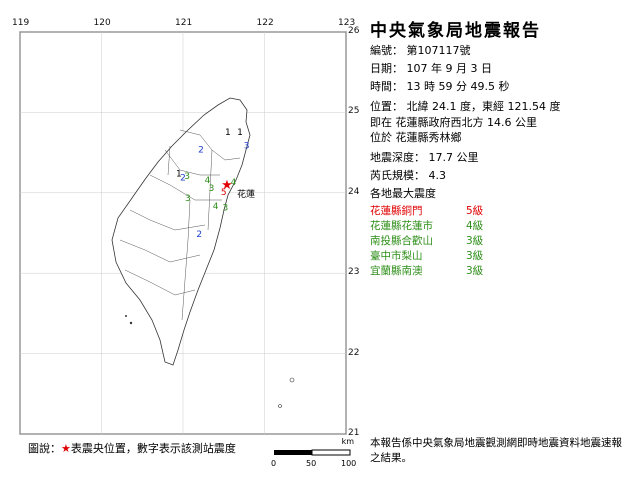  What do you see at coordinates (216, 207) in the screenshot?
I see `intensity-mark: 4` at bounding box center [216, 207].